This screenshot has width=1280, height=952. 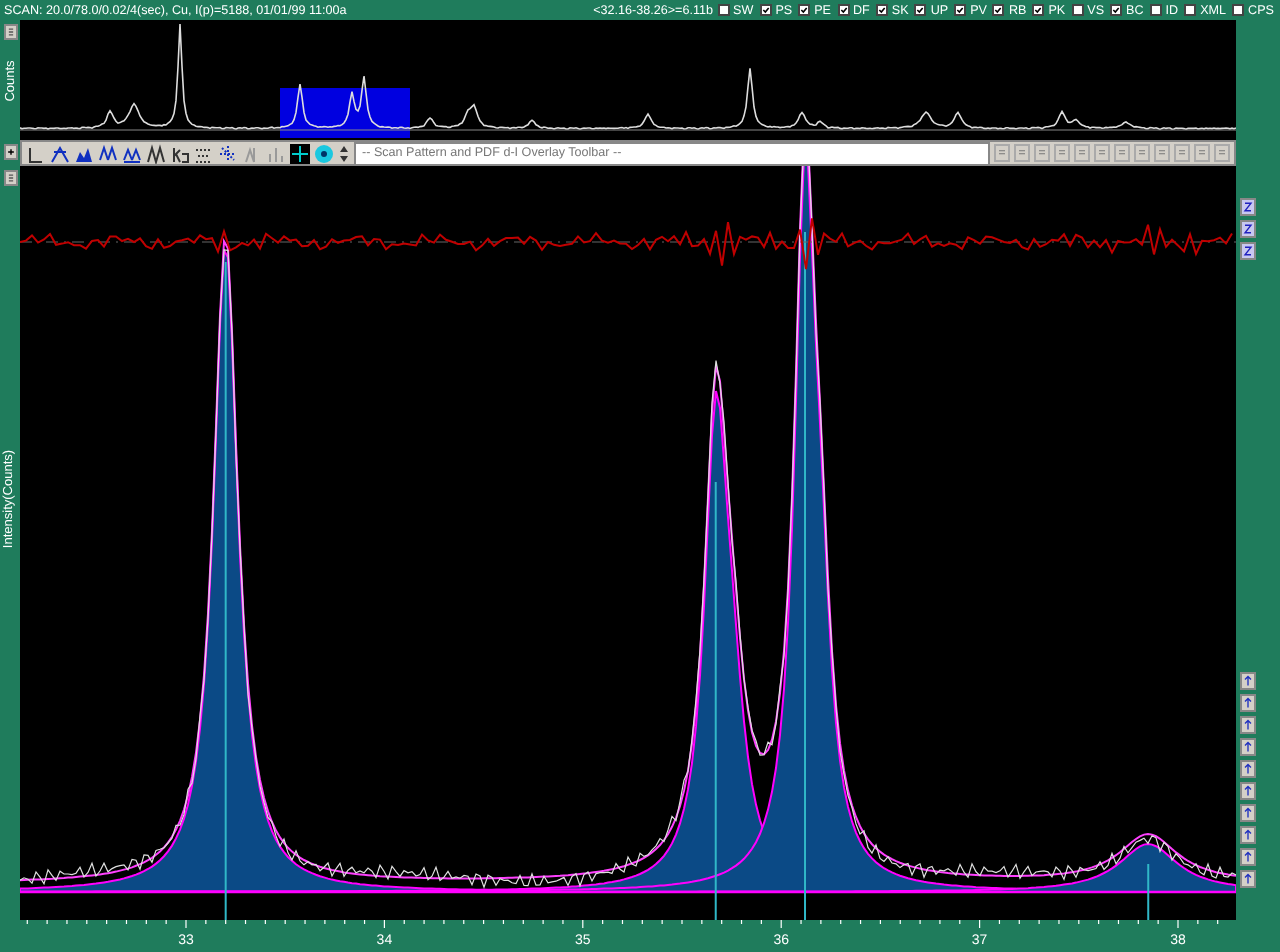 What do you see at coordinates (108, 153) in the screenshot?
I see `double-peak-icon` at bounding box center [108, 153].